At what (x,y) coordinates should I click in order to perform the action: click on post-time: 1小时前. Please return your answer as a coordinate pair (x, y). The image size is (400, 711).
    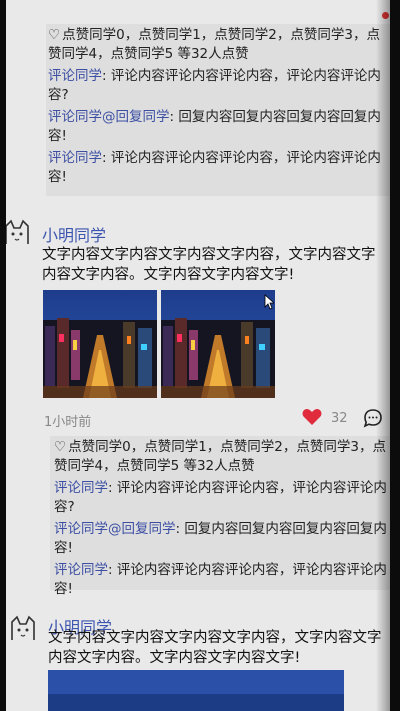
    Looking at the image, I should click on (68, 422).